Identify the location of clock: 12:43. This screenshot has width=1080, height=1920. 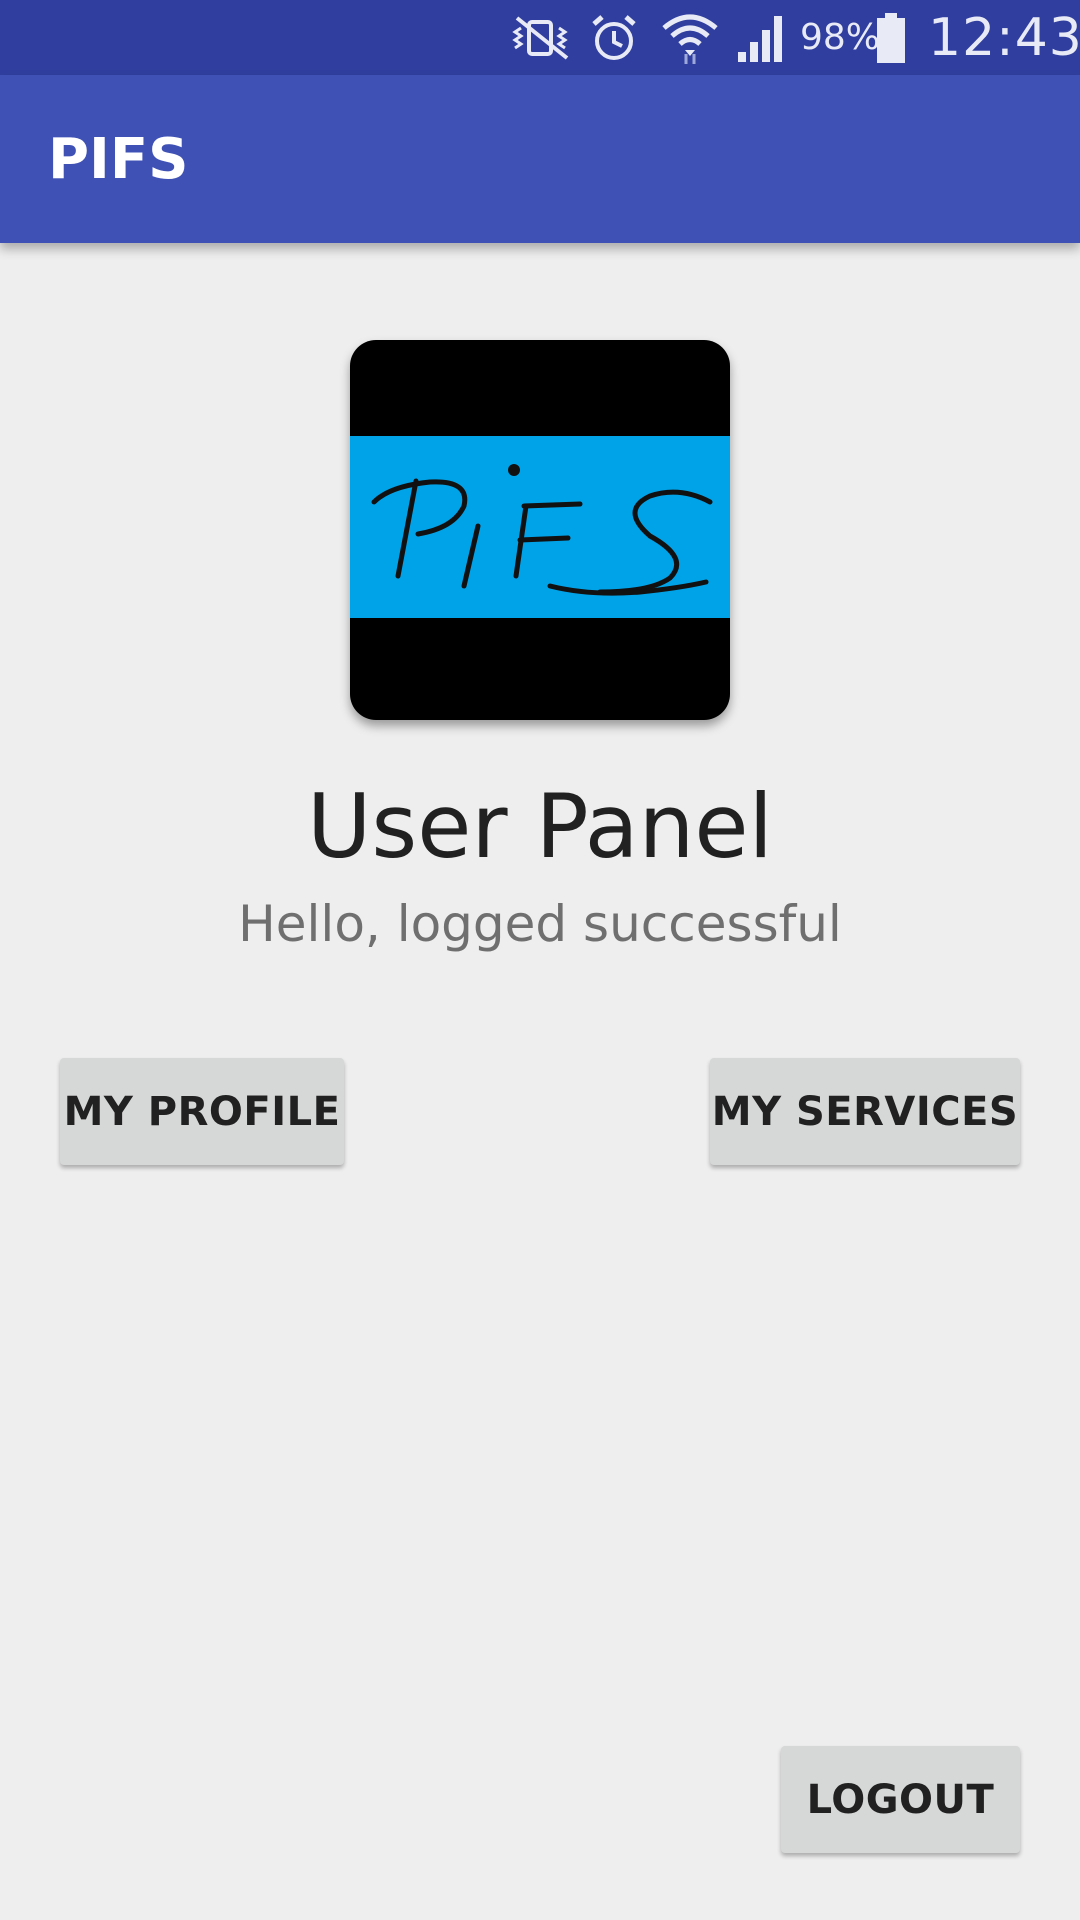
(1004, 37).